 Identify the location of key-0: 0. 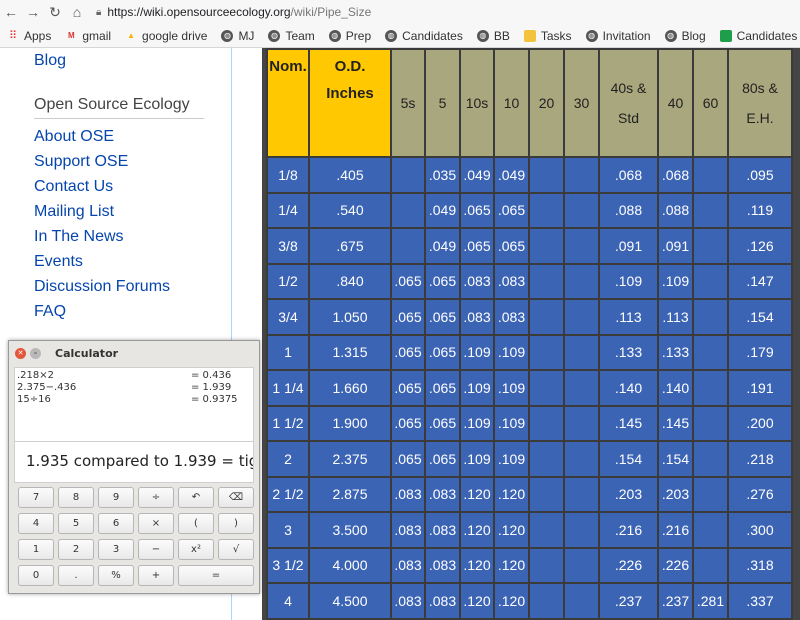
(36, 575).